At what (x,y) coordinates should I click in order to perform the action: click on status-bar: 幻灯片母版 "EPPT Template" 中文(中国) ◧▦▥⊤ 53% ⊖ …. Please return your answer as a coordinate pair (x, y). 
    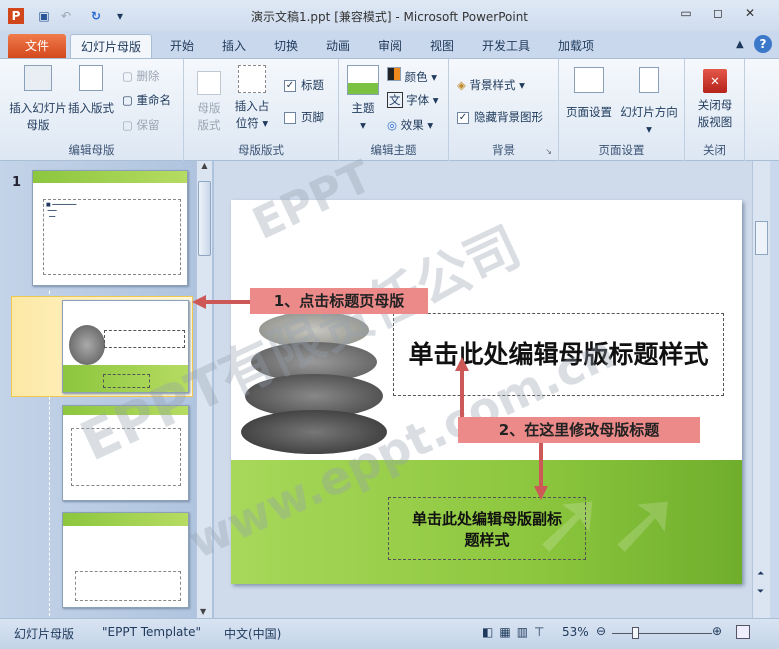
    Looking at the image, I should click on (389, 633).